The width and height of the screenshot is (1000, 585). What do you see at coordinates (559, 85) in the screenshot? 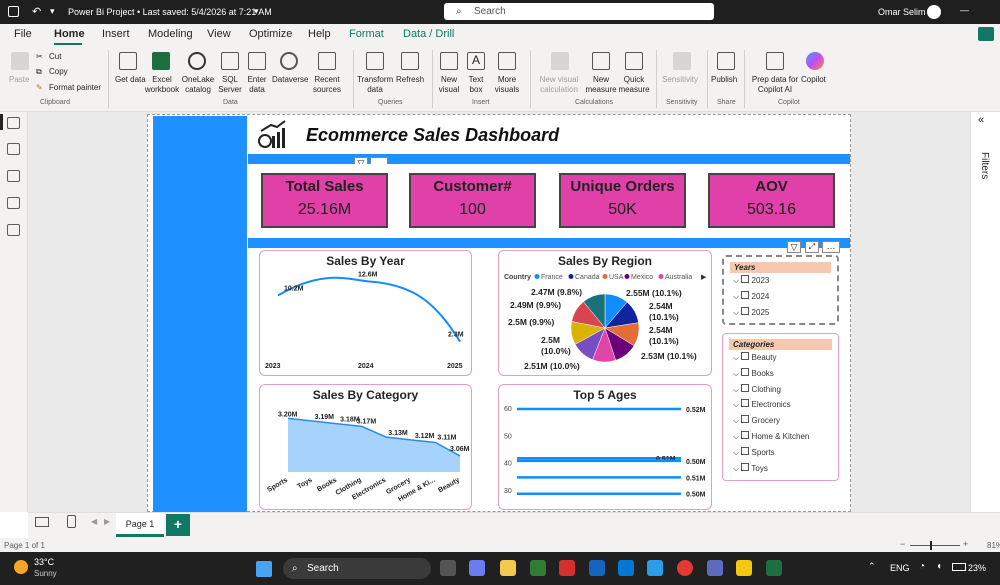
I see `new-visual-calculation-button: New visual calculation` at bounding box center [559, 85].